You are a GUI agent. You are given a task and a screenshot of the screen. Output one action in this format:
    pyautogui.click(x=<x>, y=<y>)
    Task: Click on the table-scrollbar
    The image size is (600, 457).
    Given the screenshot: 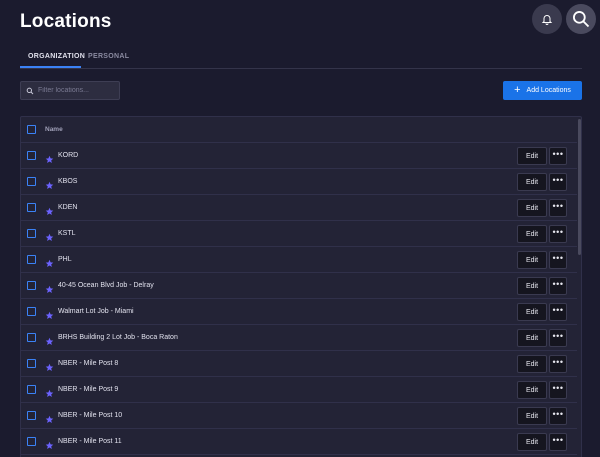 What is the action you would take?
    pyautogui.click(x=579, y=187)
    